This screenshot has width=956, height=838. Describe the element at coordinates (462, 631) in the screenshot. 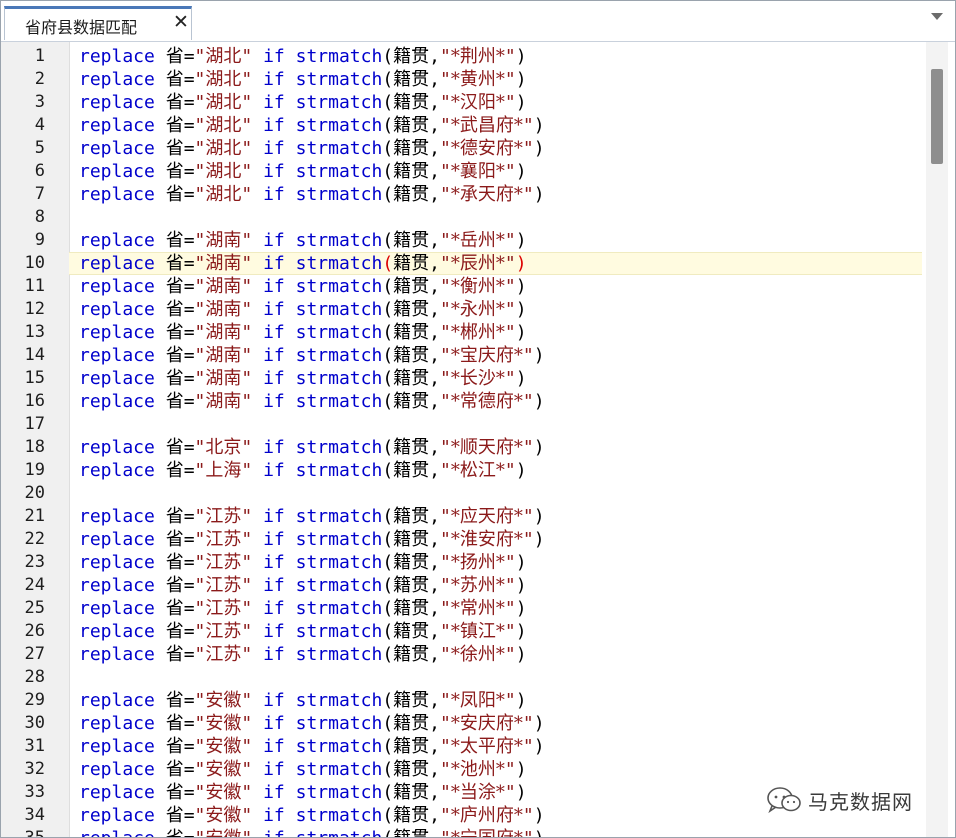

I see `code-line: 26 replace 省="江苏" if strmatch(籍贯,"*镇江*")` at that location.